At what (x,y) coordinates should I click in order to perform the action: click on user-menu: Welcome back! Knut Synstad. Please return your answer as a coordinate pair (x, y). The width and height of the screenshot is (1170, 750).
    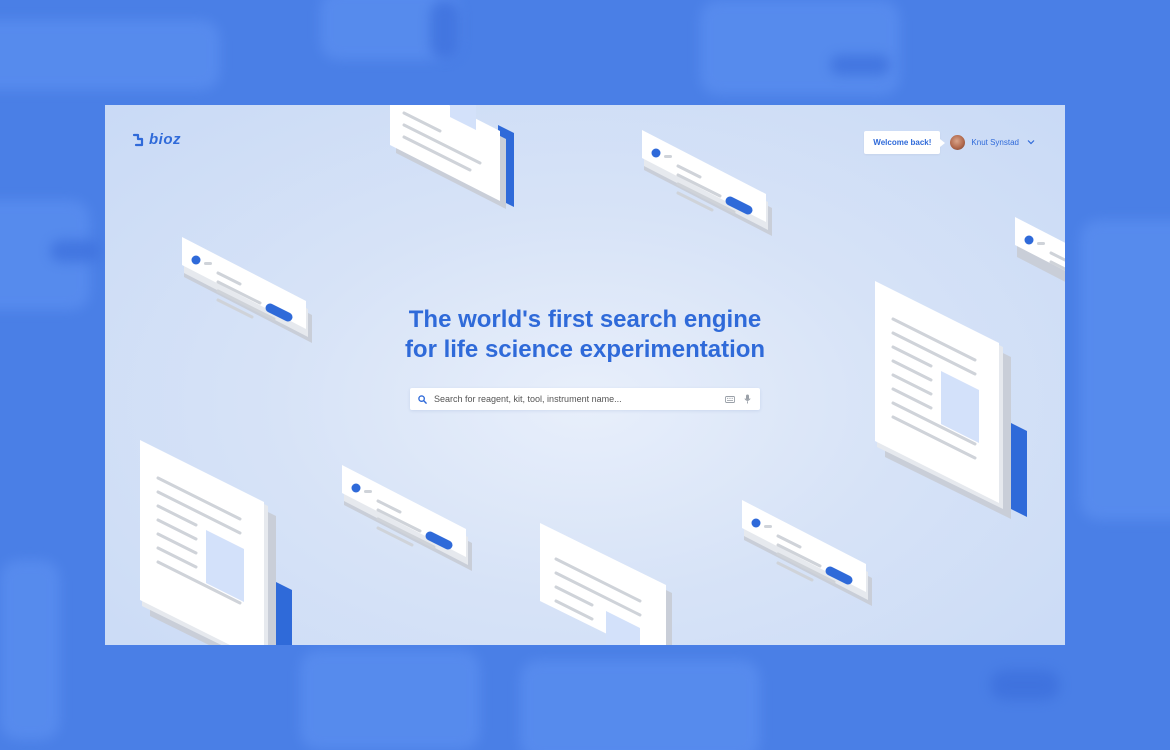
    Looking at the image, I should click on (949, 142).